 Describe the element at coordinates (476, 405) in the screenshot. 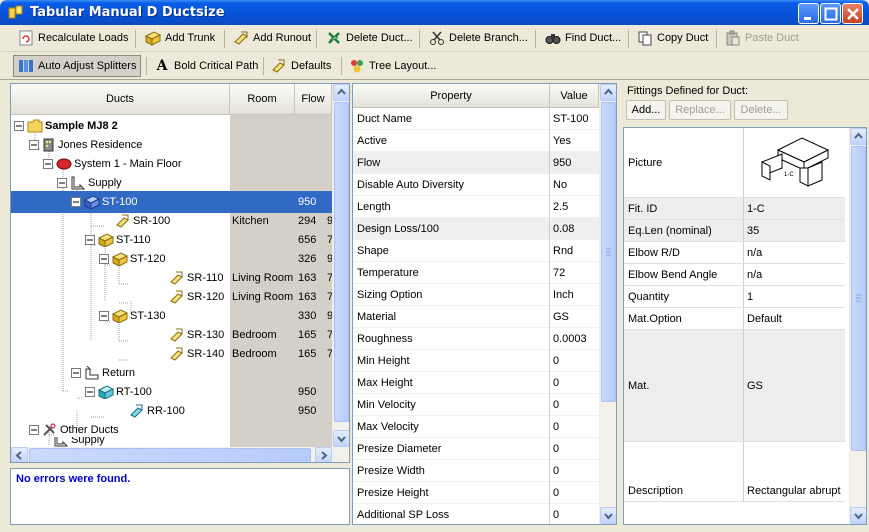

I see `property-row: Min Velocity 0` at that location.